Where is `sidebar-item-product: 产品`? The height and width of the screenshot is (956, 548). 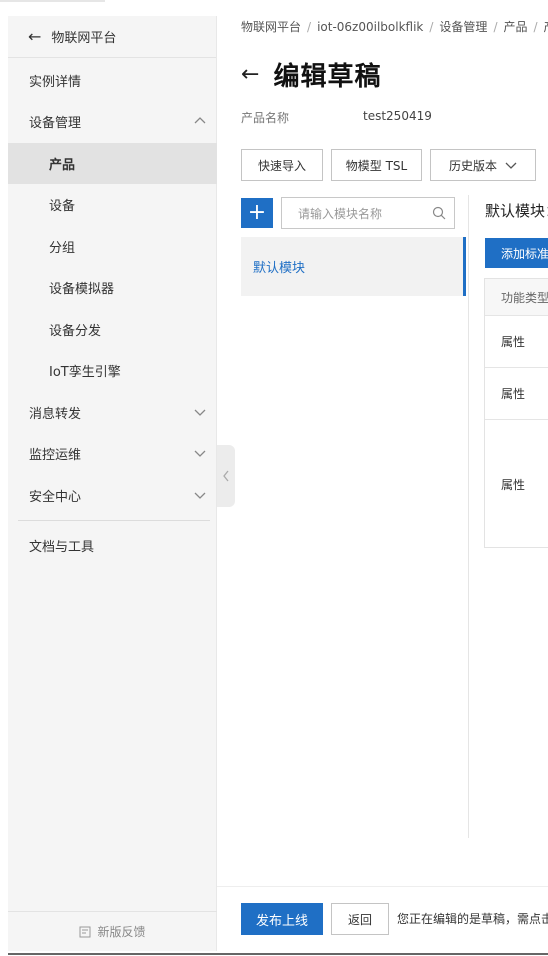 sidebar-item-product: 产品 is located at coordinates (112, 163).